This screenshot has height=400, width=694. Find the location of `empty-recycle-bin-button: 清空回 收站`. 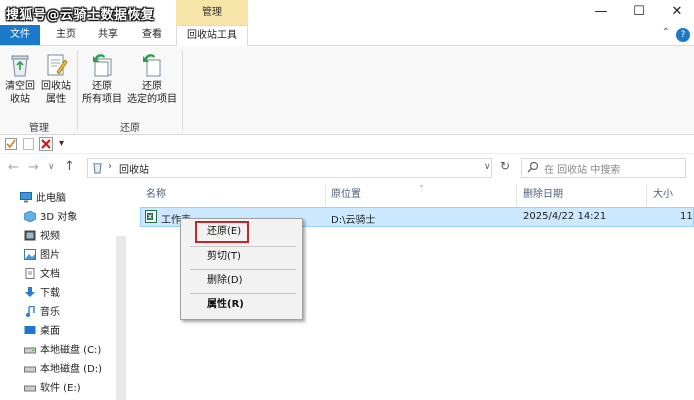

empty-recycle-bin-button: 清空回 收站 is located at coordinates (20, 79).